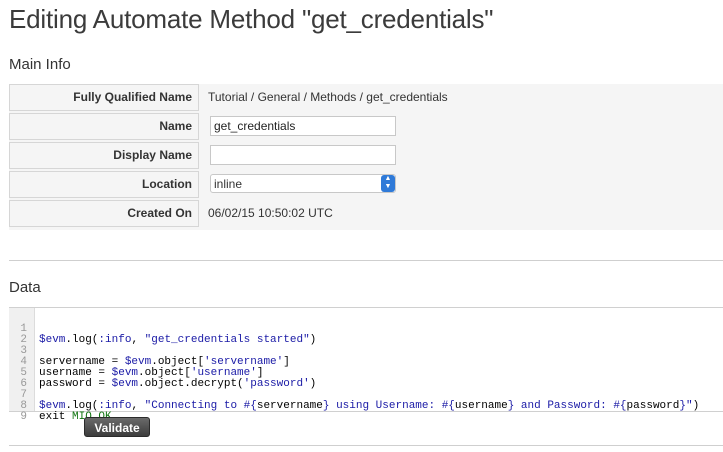 The image size is (723, 452). Describe the element at coordinates (104, 184) in the screenshot. I see `location-label: Location` at that location.